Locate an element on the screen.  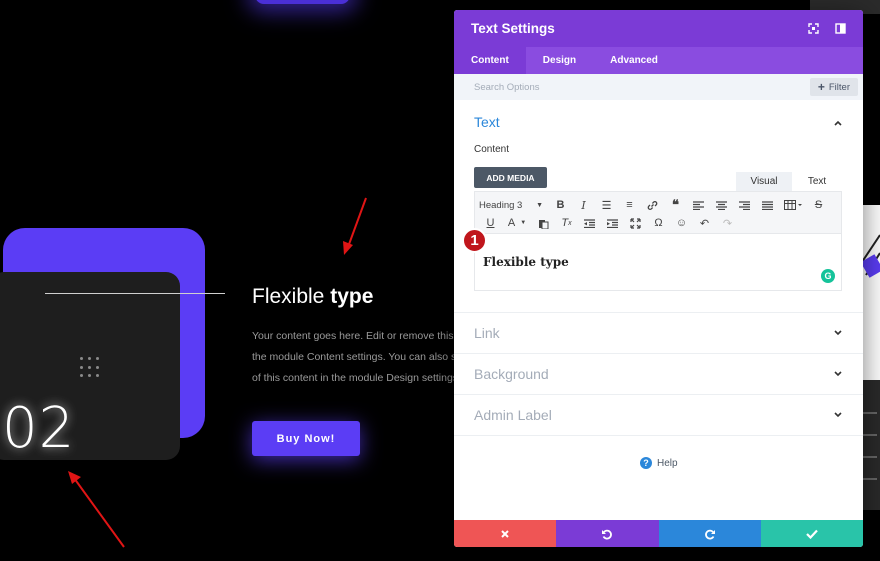
section-background-heading: Background is located at coordinates (511, 374).